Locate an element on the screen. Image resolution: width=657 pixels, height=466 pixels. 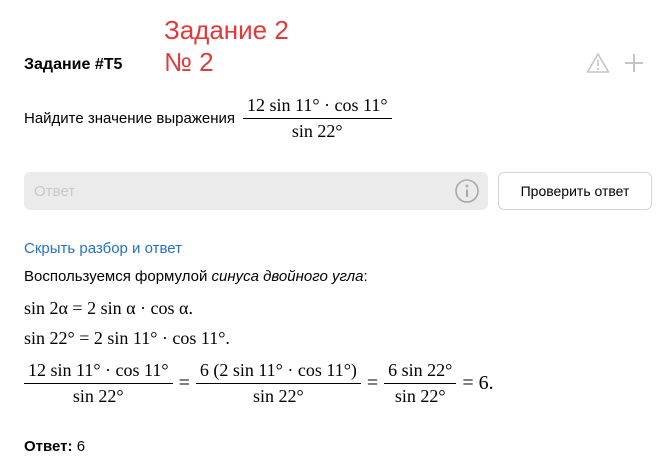
chain-fraction-3-numerator: 6 sin 22° is located at coordinates (420, 372).